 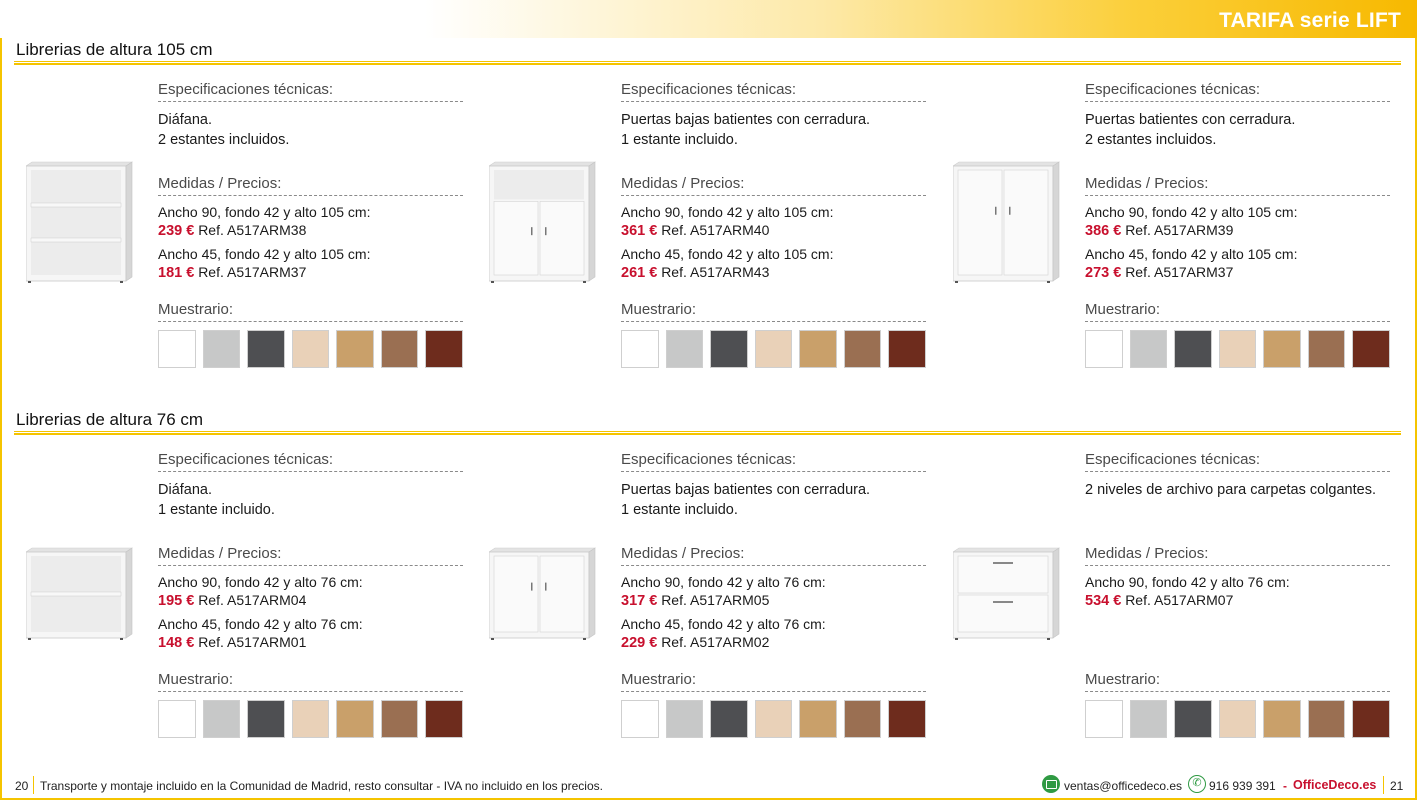 What do you see at coordinates (1103, 272) in the screenshot?
I see `price-value: 273 €` at bounding box center [1103, 272].